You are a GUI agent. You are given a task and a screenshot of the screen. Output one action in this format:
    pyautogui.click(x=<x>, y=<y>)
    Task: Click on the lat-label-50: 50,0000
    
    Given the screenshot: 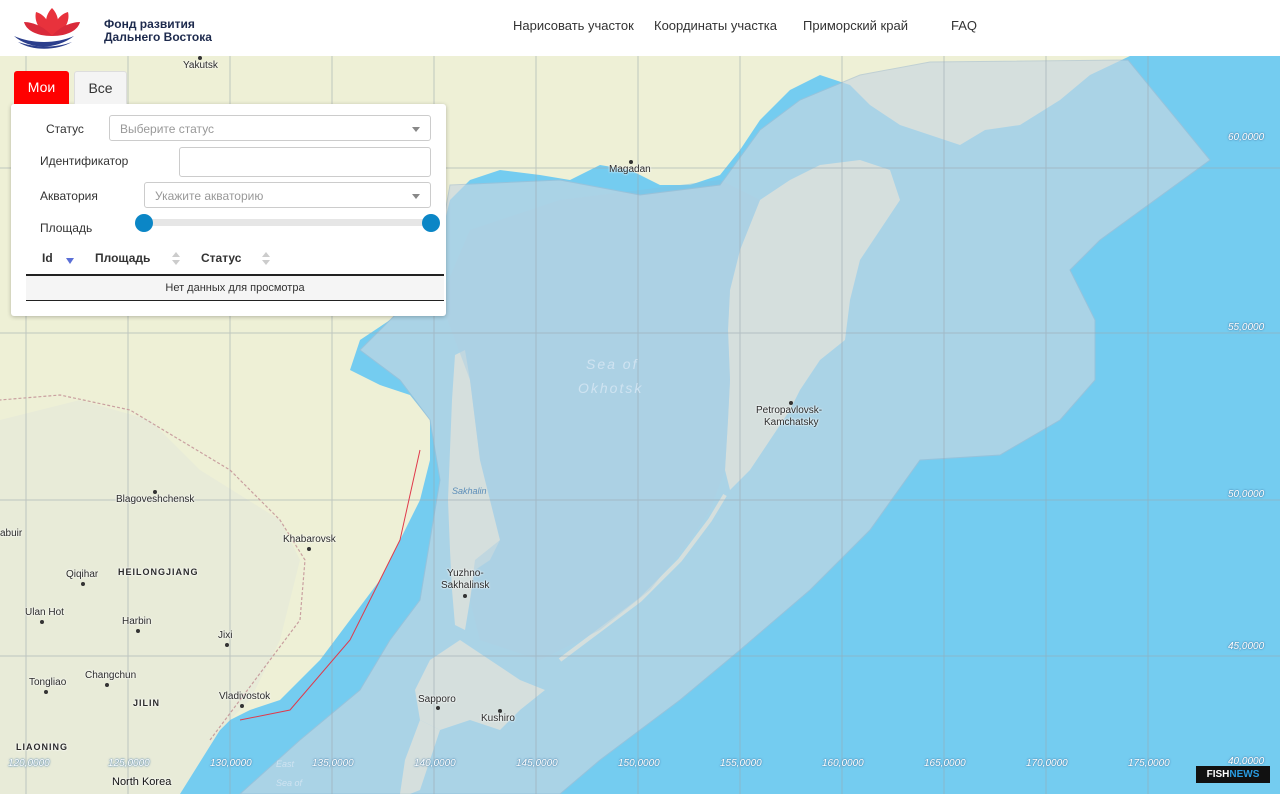 What is the action you would take?
    pyautogui.click(x=1246, y=494)
    